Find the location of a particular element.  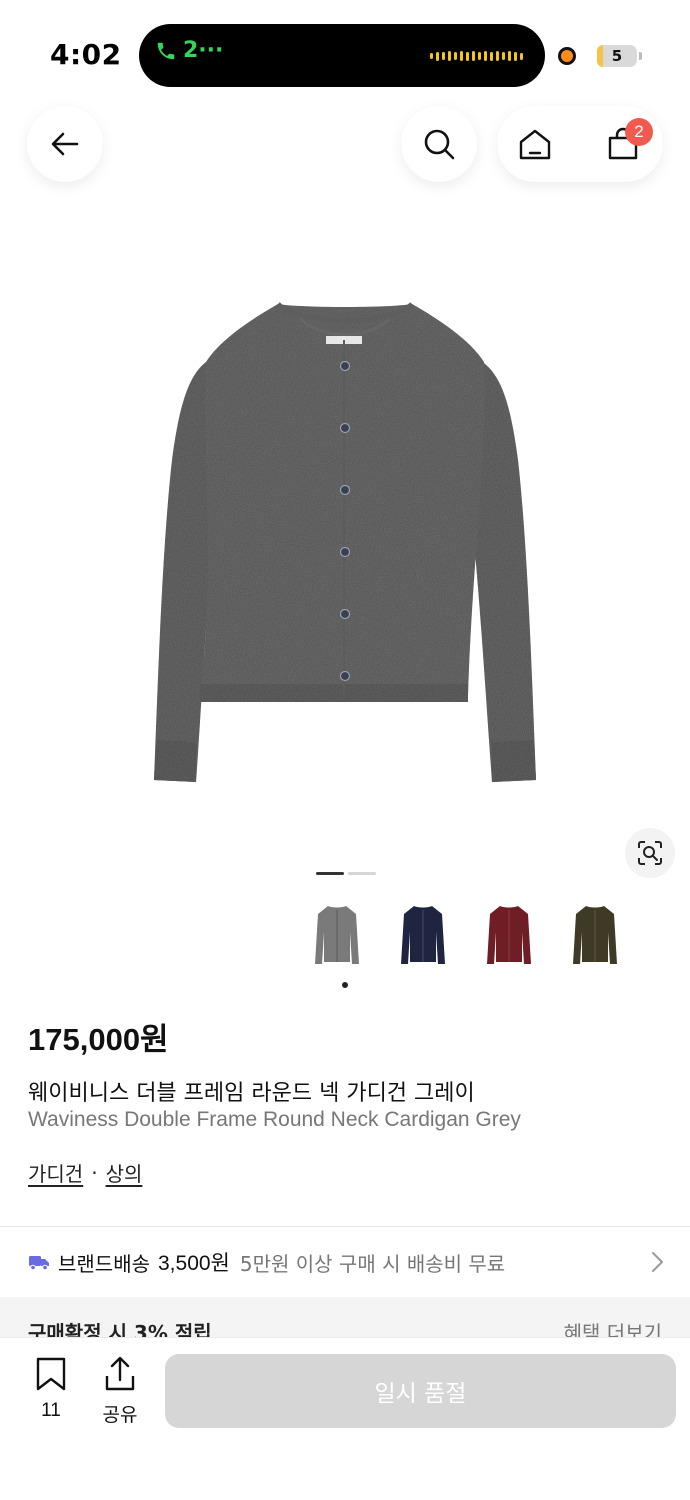

nav-button-group: 2 is located at coordinates (580, 144).